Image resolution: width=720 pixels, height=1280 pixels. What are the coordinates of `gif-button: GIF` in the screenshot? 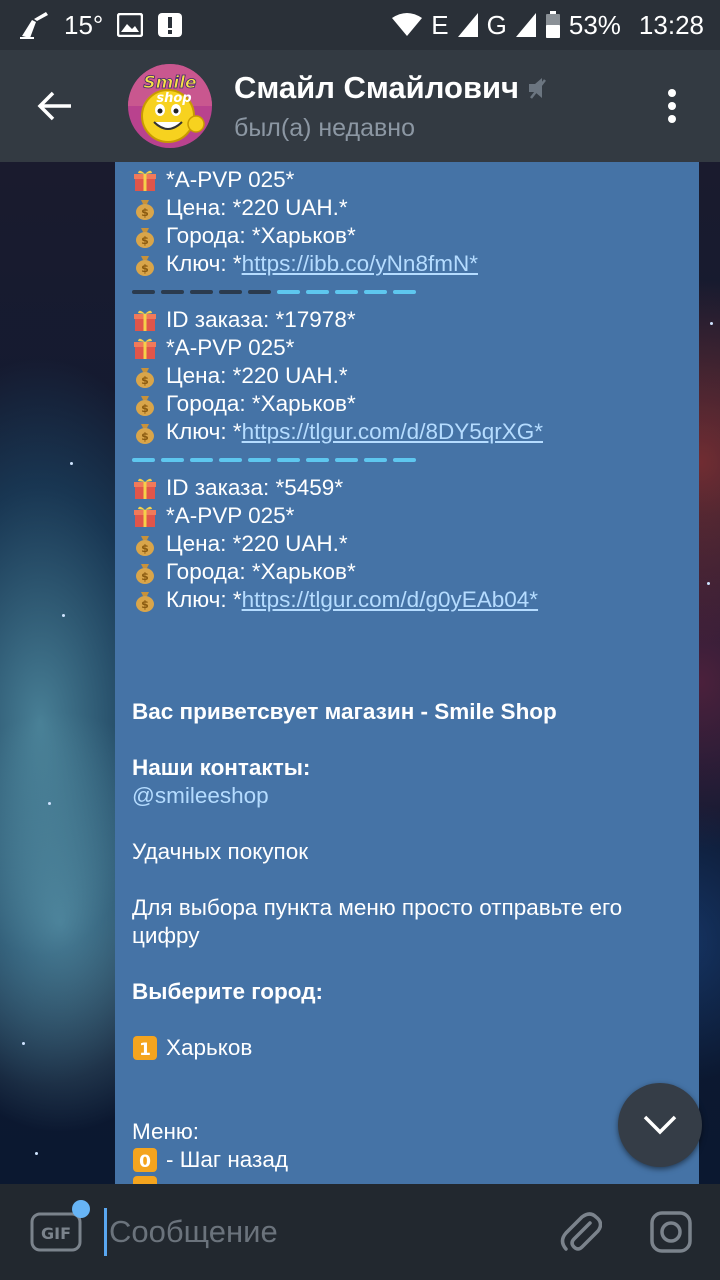 It's located at (60, 1226).